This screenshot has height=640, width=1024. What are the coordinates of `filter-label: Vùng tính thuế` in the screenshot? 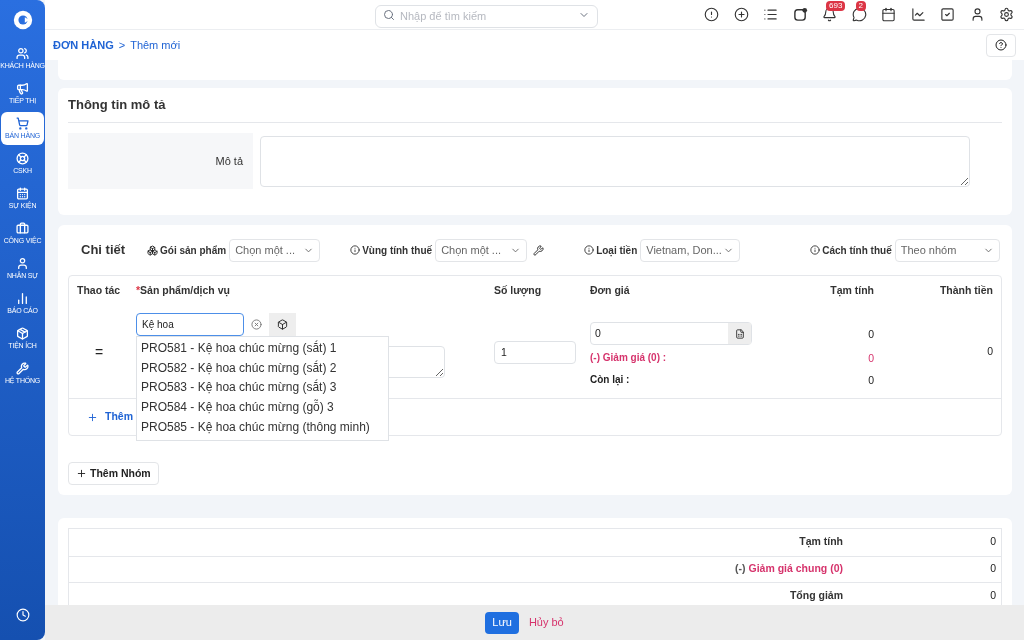 It's located at (397, 250).